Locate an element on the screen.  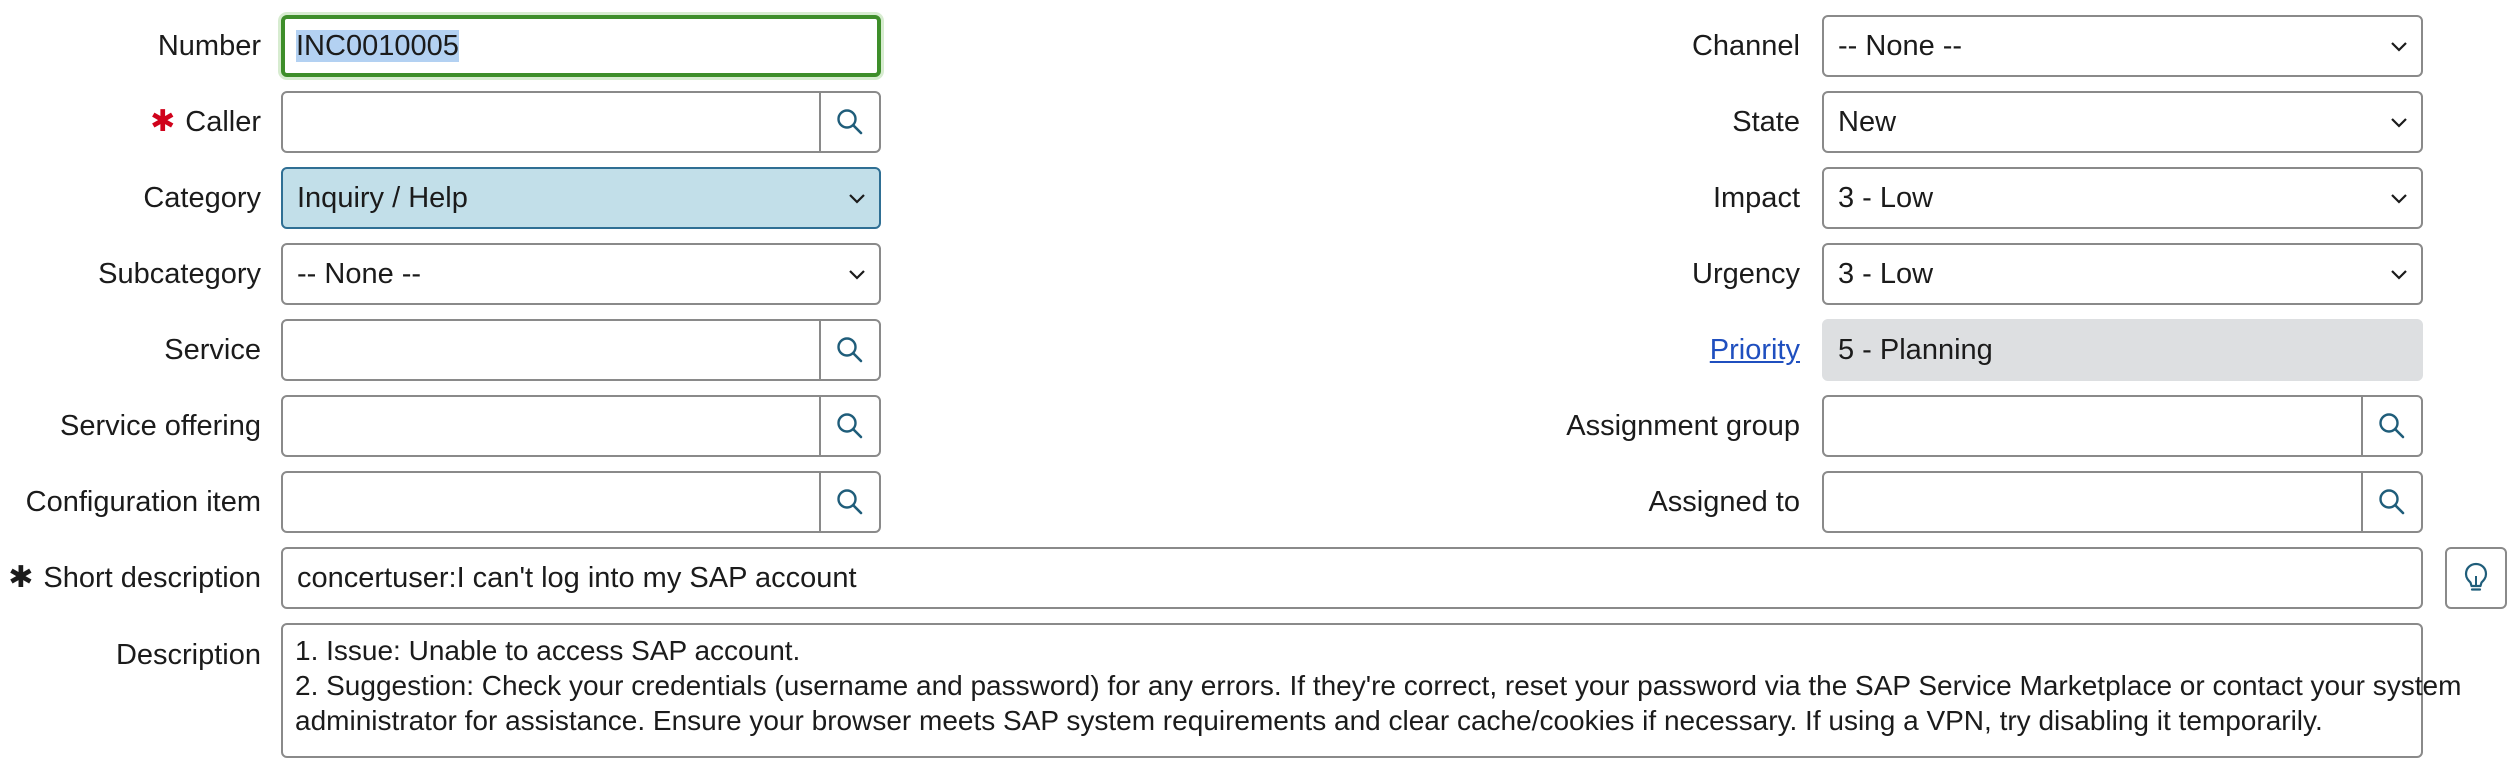
number-label: Number is located at coordinates (209, 46).